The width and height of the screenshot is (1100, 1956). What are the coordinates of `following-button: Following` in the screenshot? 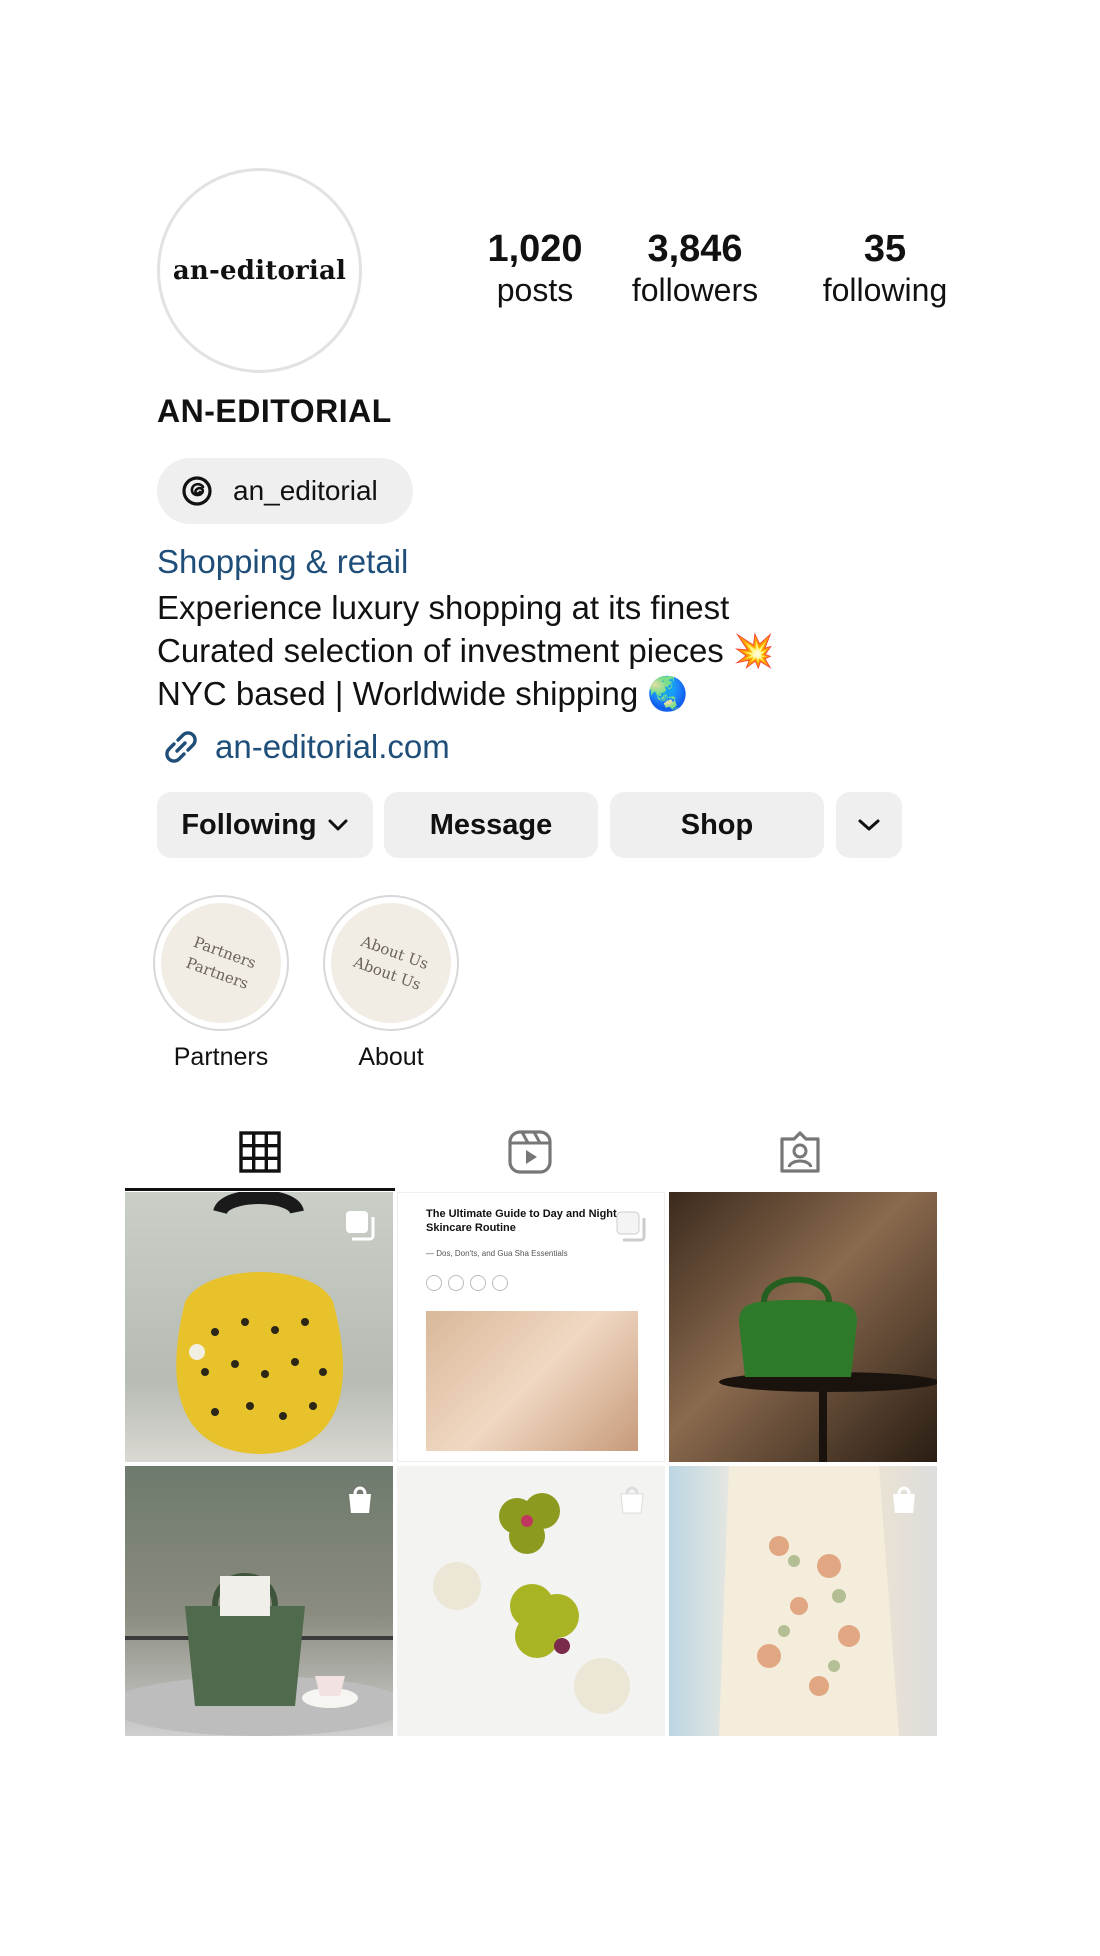 It's located at (265, 825).